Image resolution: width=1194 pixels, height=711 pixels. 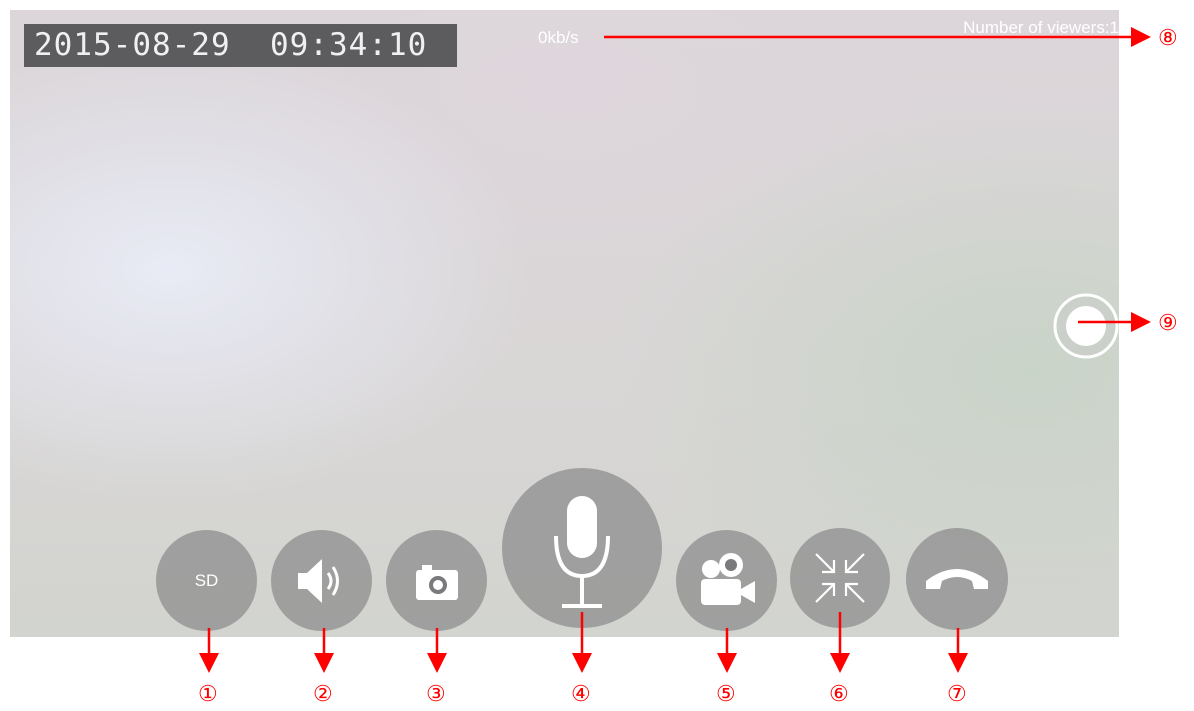 What do you see at coordinates (1168, 323) in the screenshot?
I see `marker-9: ⑨` at bounding box center [1168, 323].